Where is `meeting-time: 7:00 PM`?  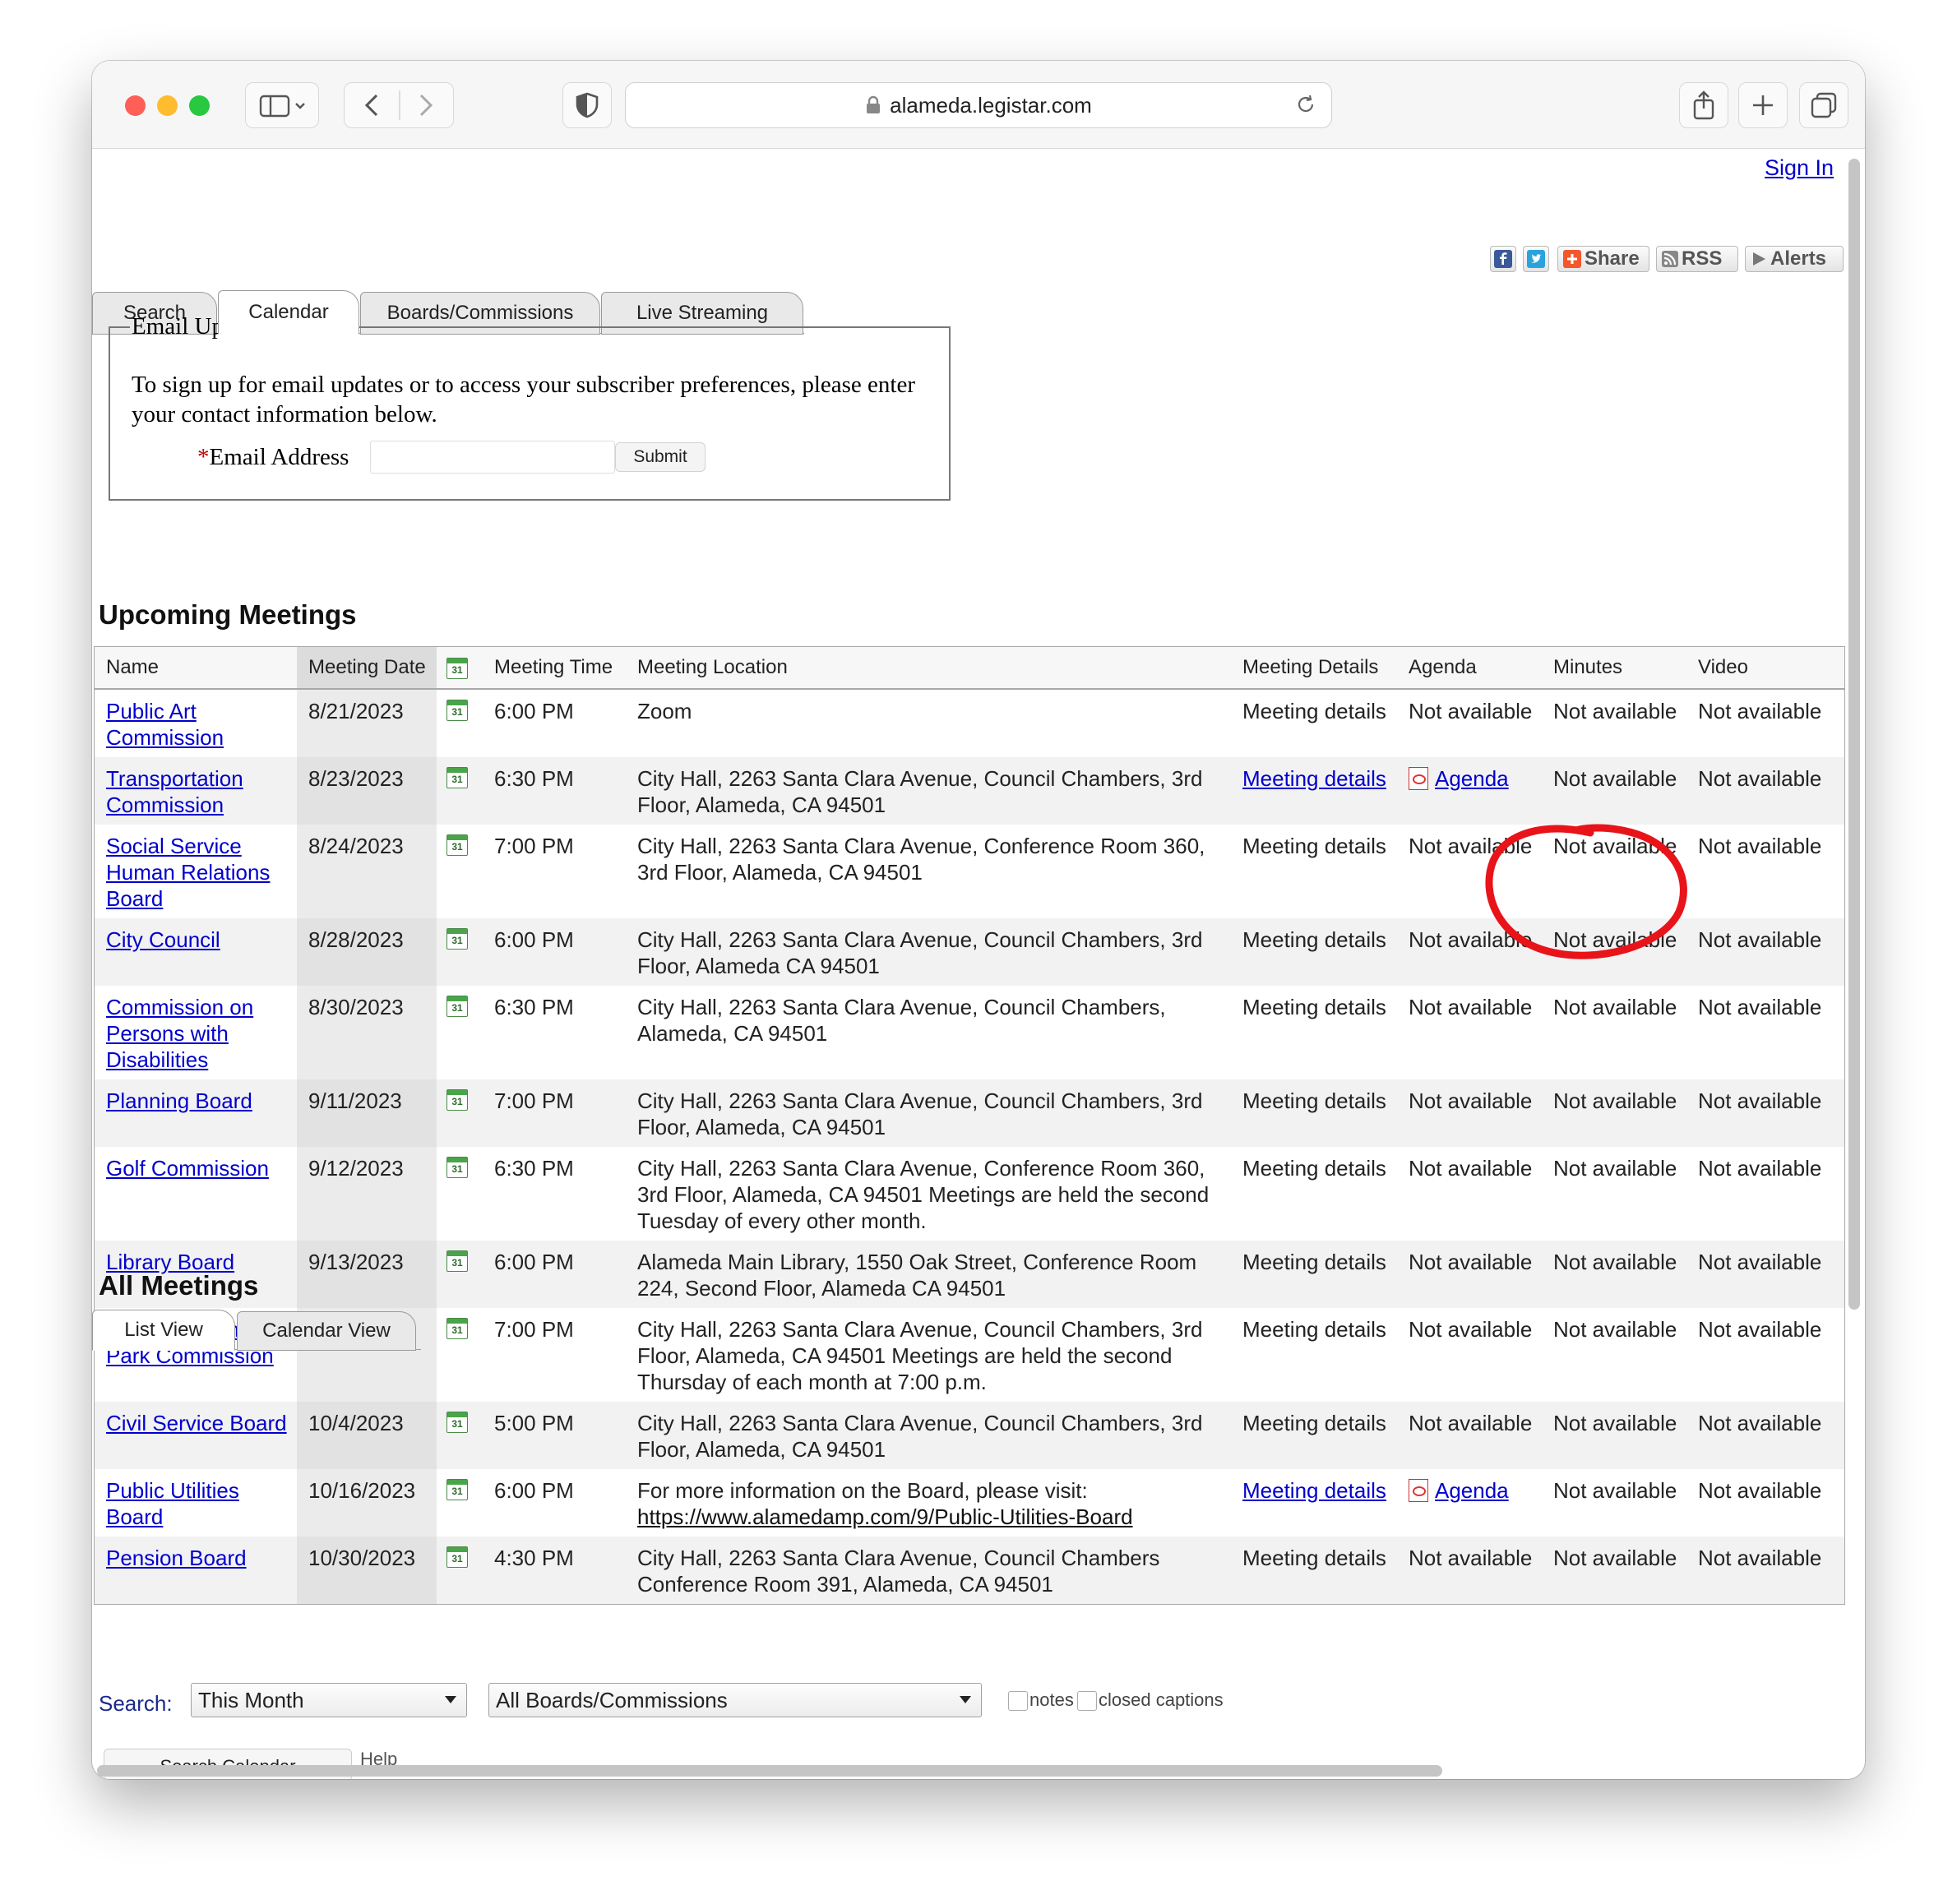
meeting-time: 7:00 PM is located at coordinates (534, 846).